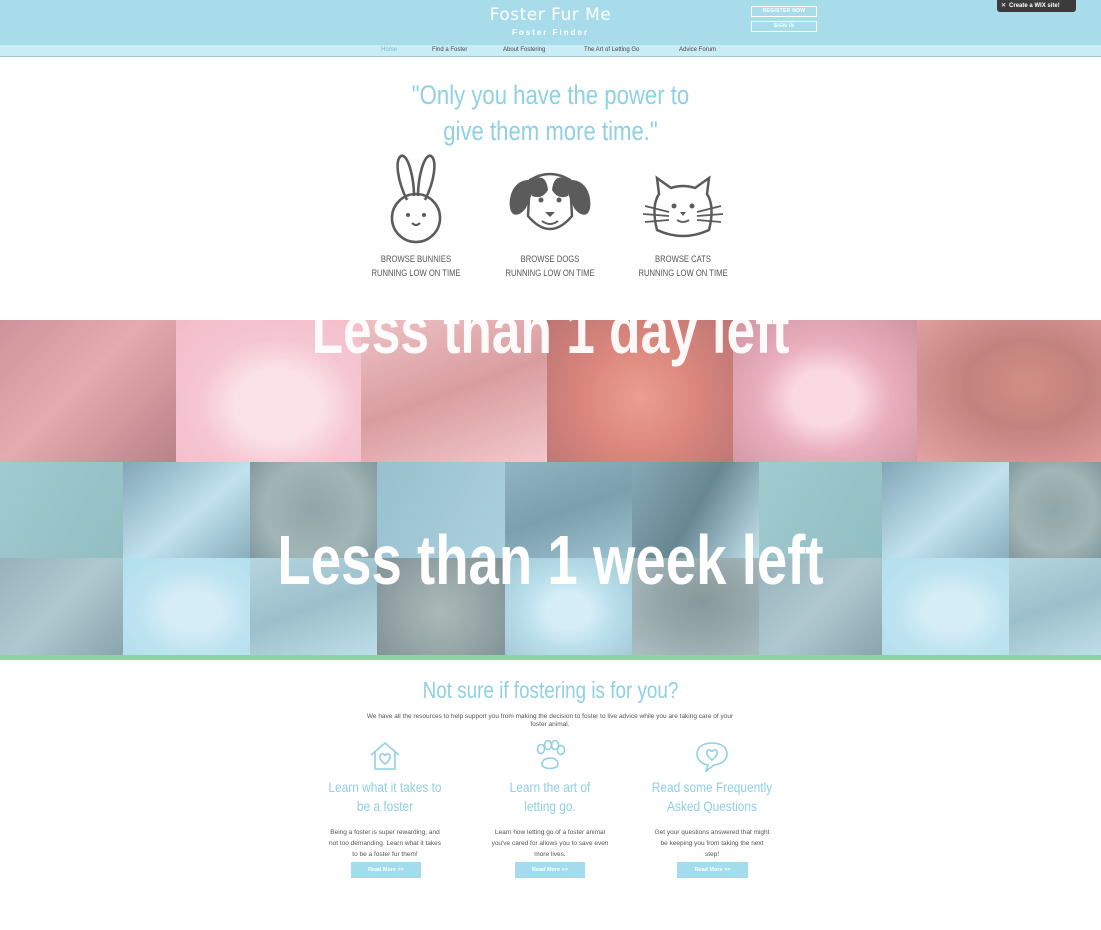  What do you see at coordinates (449, 50) in the screenshot?
I see `nav-item-find-a-foster: Find a Foster` at bounding box center [449, 50].